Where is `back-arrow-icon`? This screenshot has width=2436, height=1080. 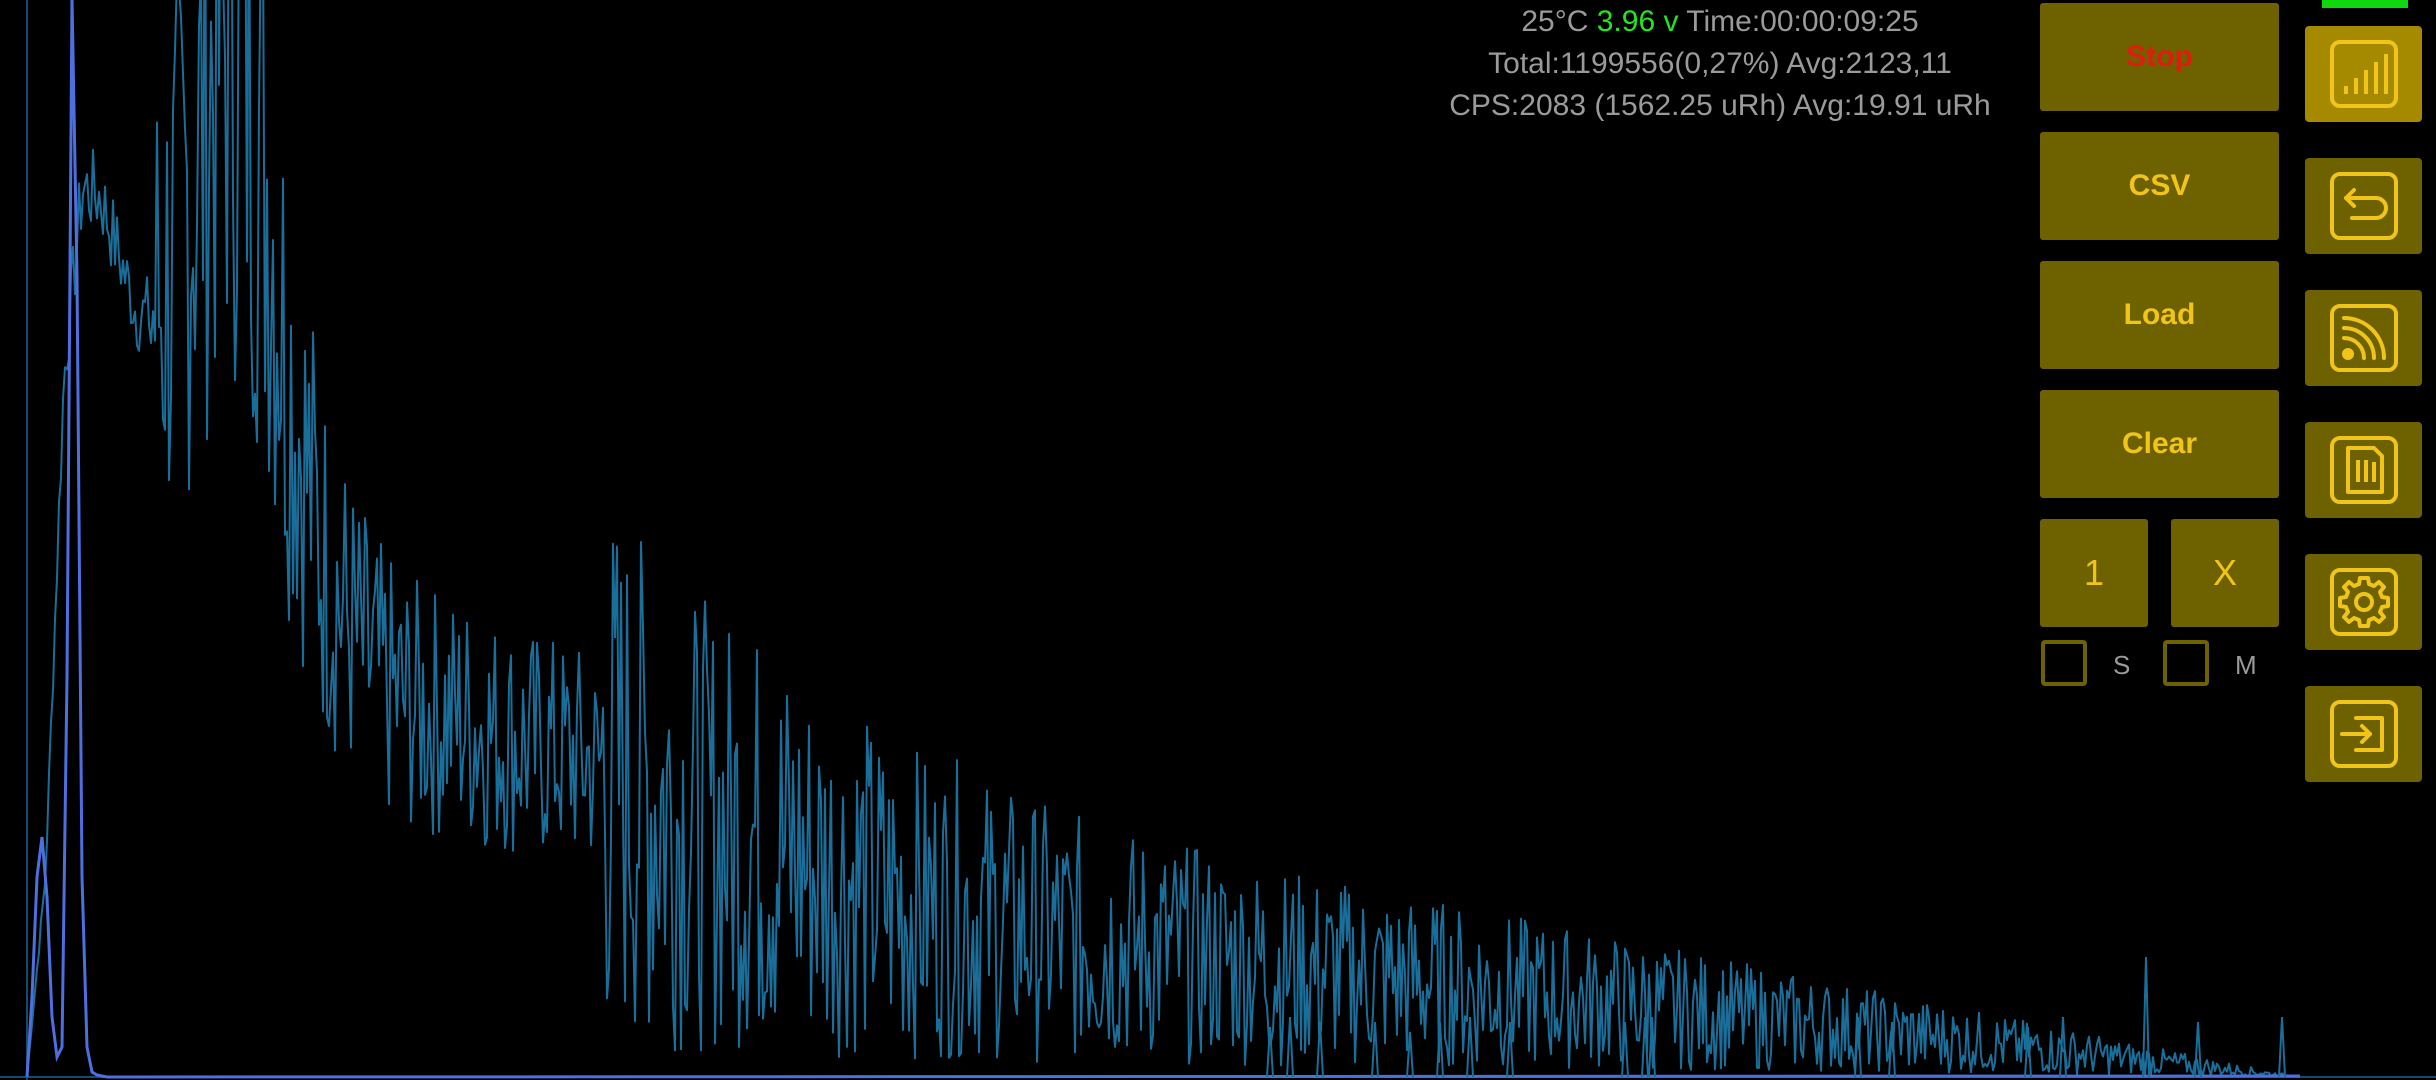
back-arrow-icon is located at coordinates (2363, 206).